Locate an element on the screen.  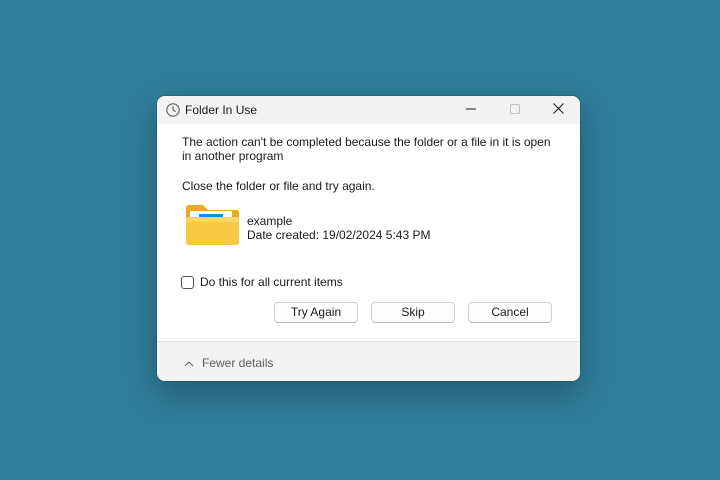
checkbox-icon is located at coordinates (187, 282).